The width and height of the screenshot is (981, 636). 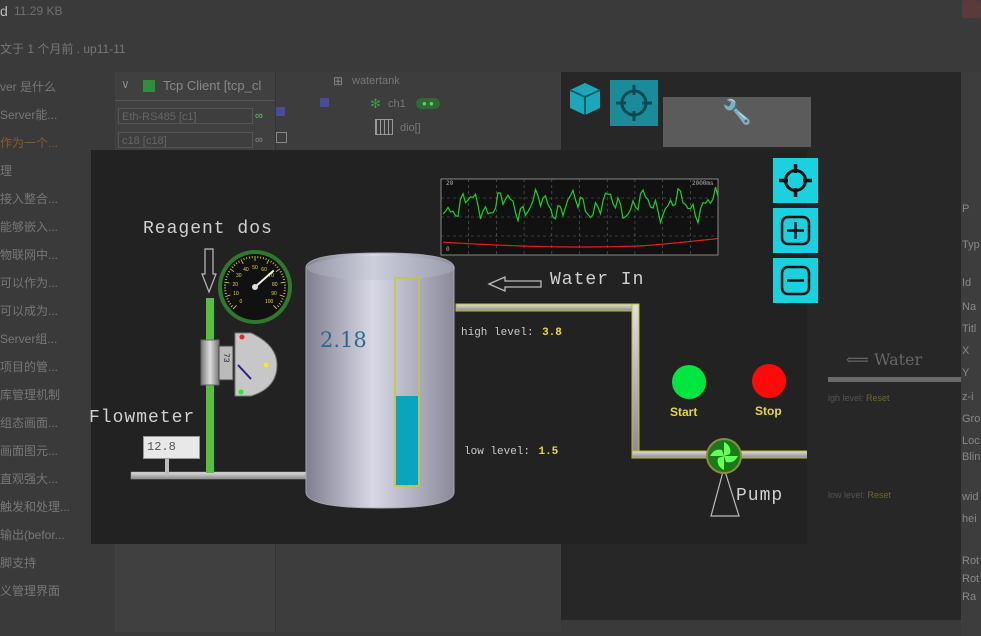 I want to click on property-label: z-i, so click(x=968, y=397).